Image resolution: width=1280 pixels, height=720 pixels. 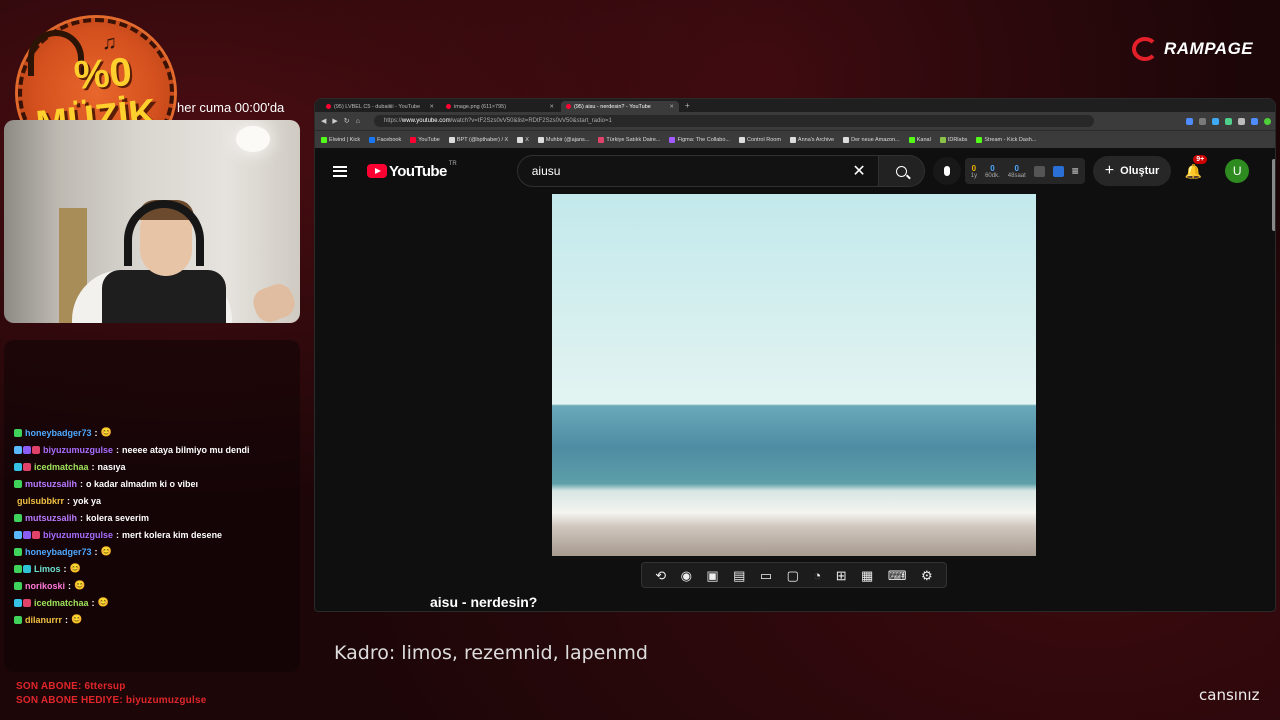 What do you see at coordinates (759, 139) in the screenshot?
I see `bookmark-item: Control Room` at bounding box center [759, 139].